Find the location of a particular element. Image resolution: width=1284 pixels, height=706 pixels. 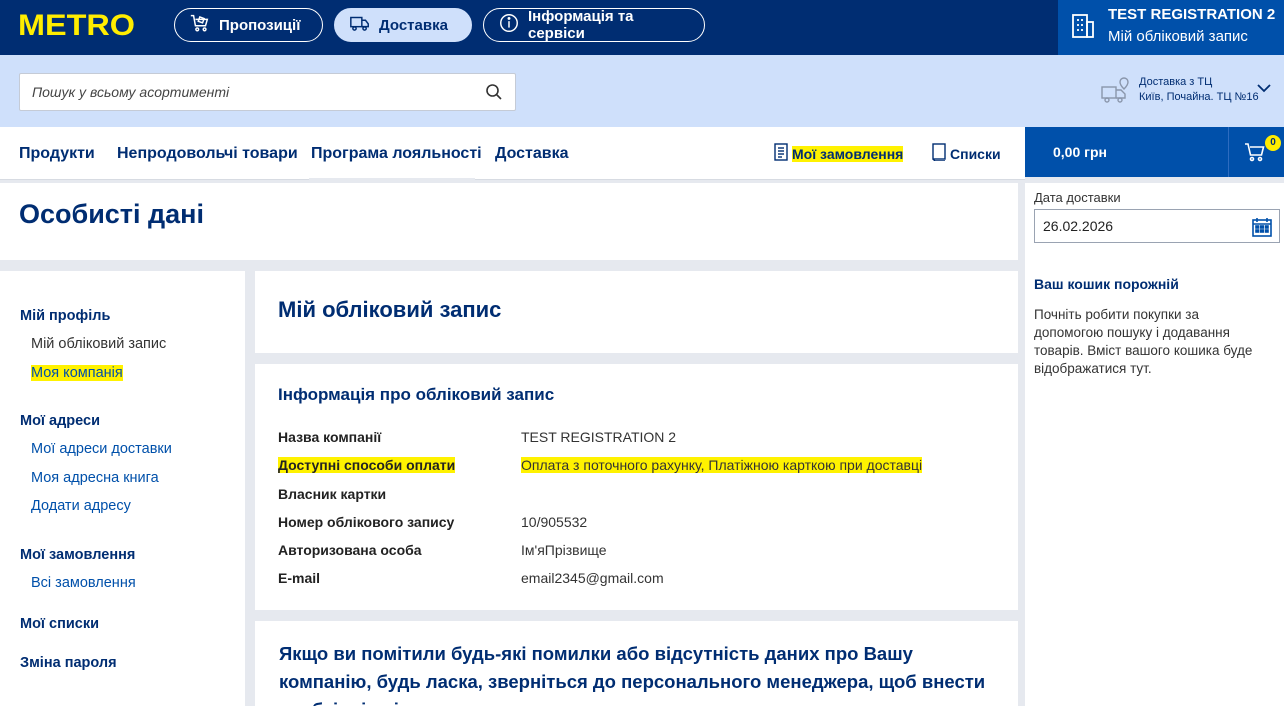

field-label-account-number: Номер облікового запису is located at coordinates (366, 522).